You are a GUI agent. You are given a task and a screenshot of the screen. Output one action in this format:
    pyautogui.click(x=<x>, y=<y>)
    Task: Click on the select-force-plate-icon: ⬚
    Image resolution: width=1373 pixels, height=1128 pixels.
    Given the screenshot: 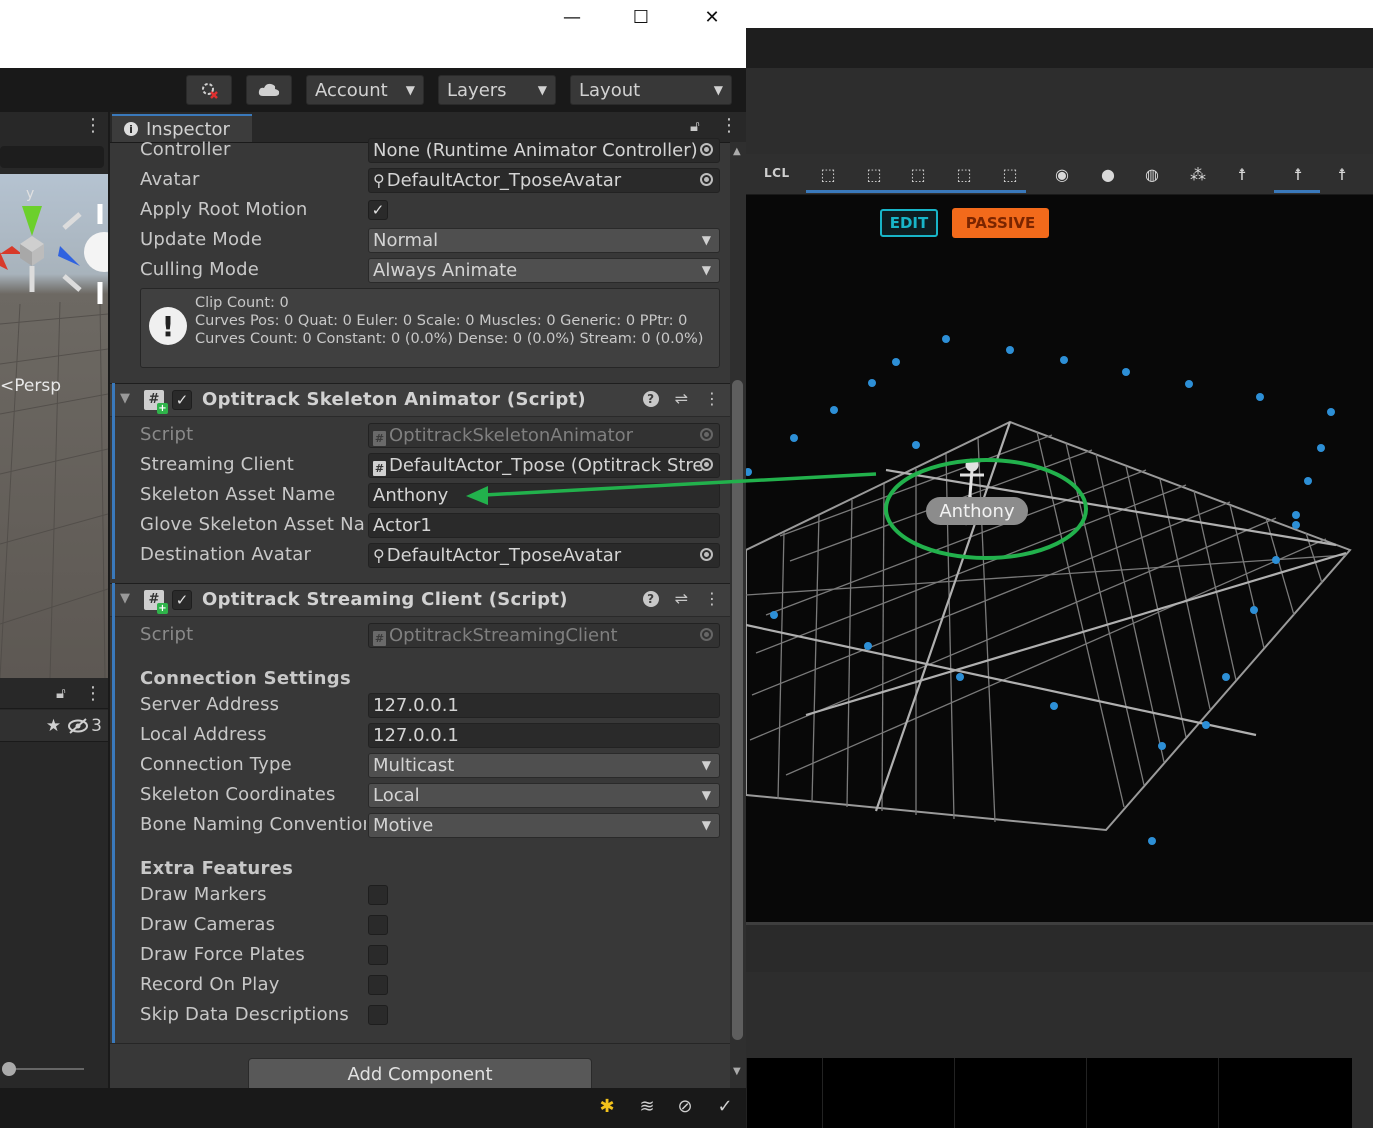 What is the action you would take?
    pyautogui.click(x=1010, y=174)
    